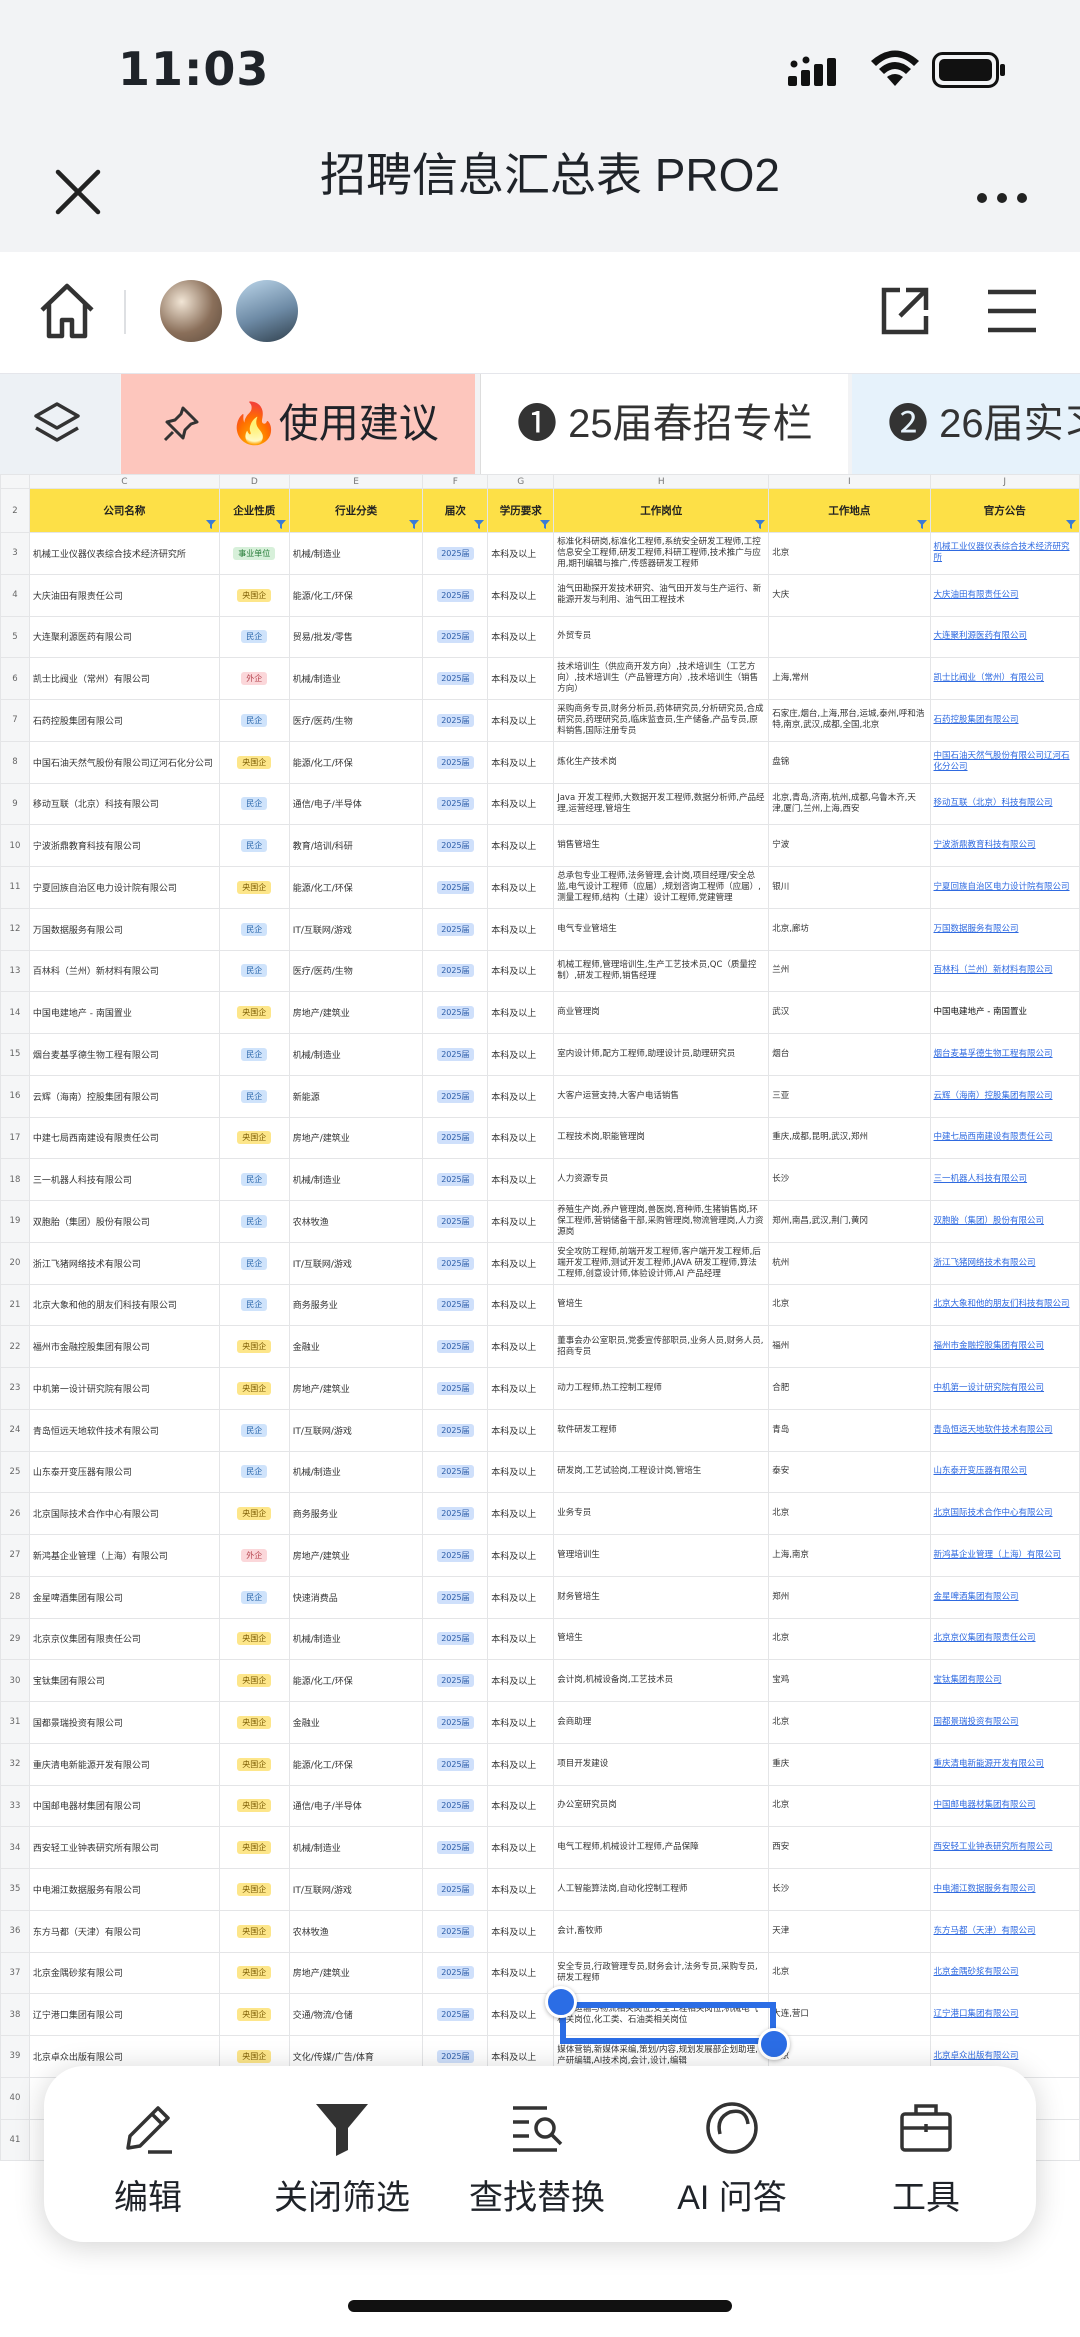 Image resolution: width=1080 pixels, height=2337 pixels. I want to click on row-number: 40, so click(15, 2098).